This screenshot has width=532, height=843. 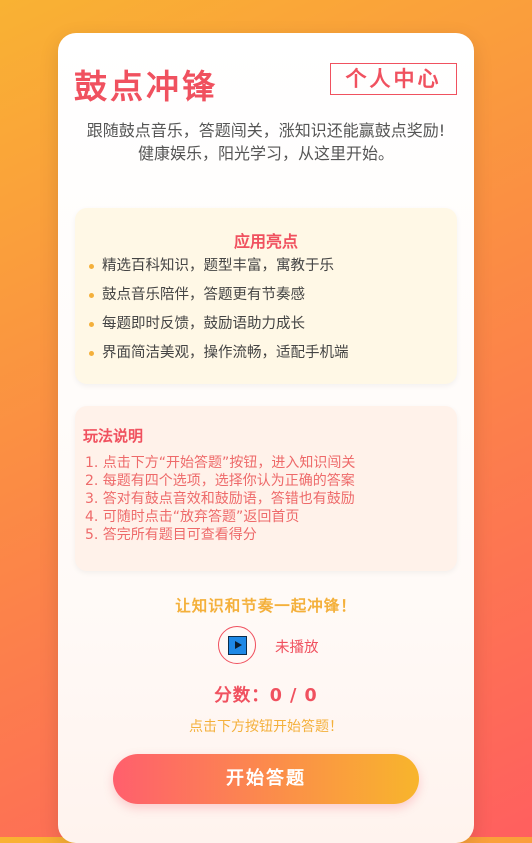 What do you see at coordinates (266, 606) in the screenshot?
I see `slogan-text: 让知识和节奏一起冲锋！` at bounding box center [266, 606].